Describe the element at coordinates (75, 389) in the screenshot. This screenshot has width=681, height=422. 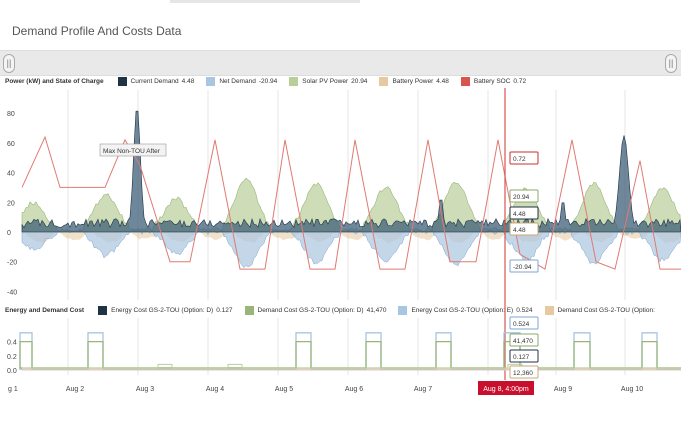
I see `x-axis-tick: Aug 2` at that location.